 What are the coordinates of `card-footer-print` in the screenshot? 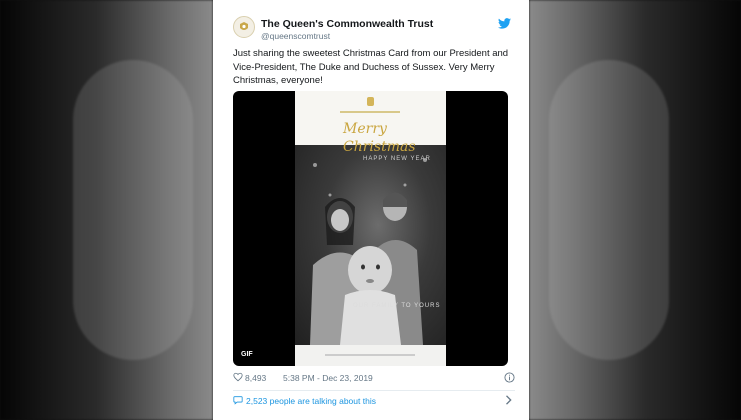 It's located at (370, 355).